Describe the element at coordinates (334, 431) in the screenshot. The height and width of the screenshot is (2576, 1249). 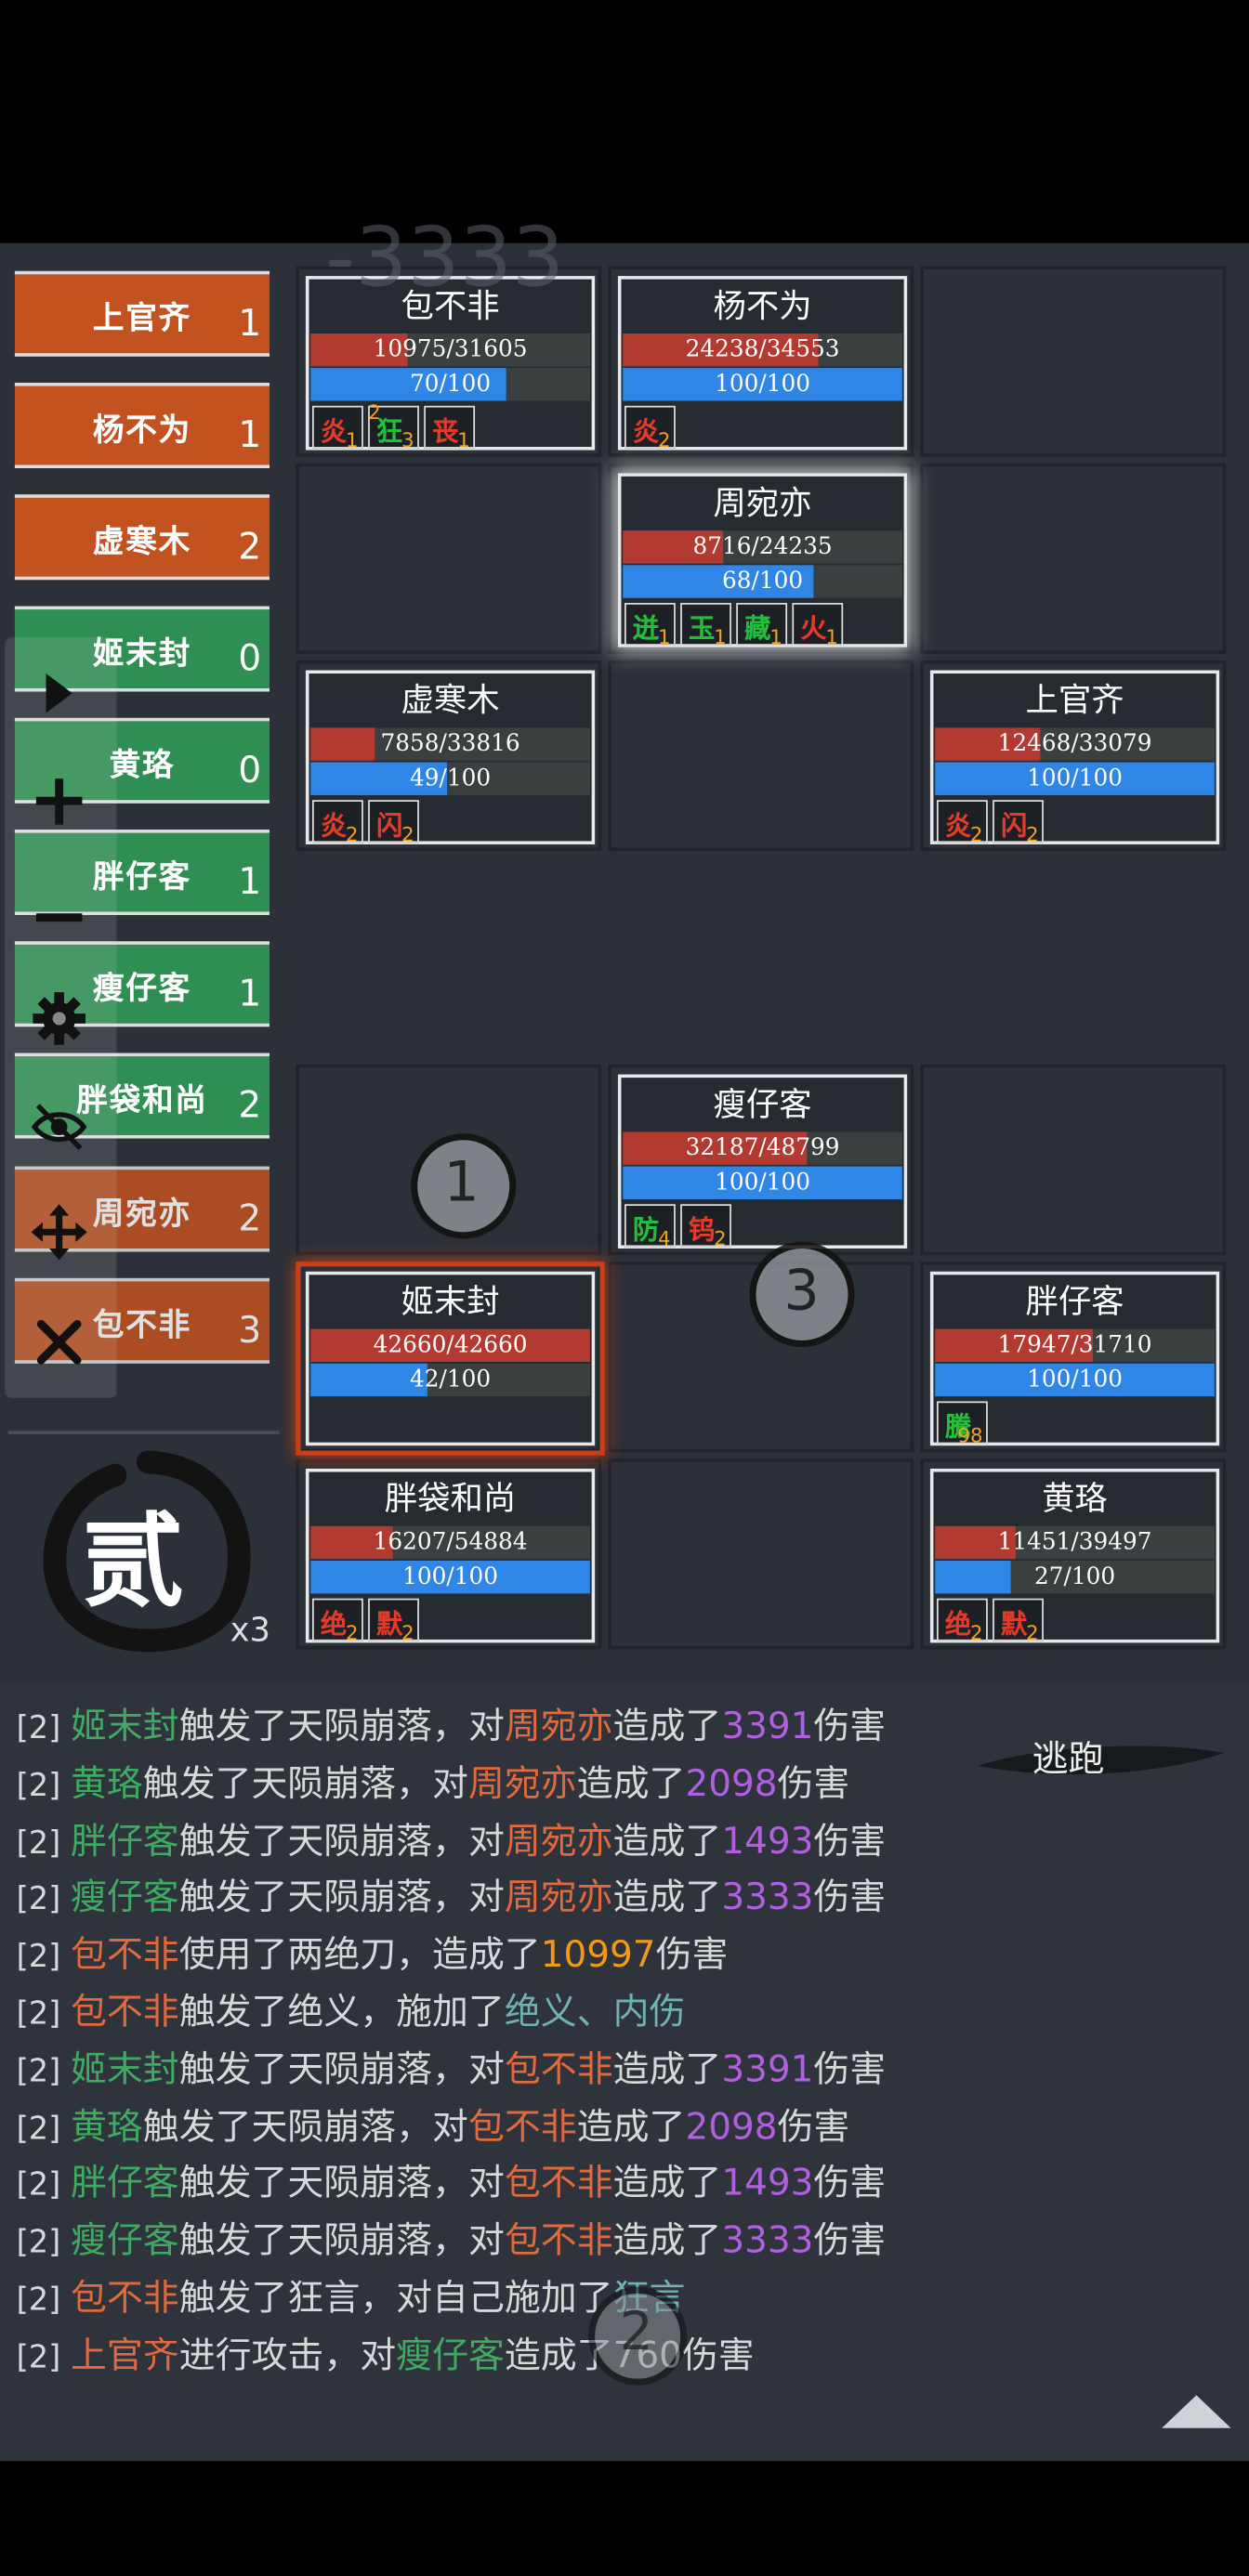
I see `buff-char: 炎` at that location.